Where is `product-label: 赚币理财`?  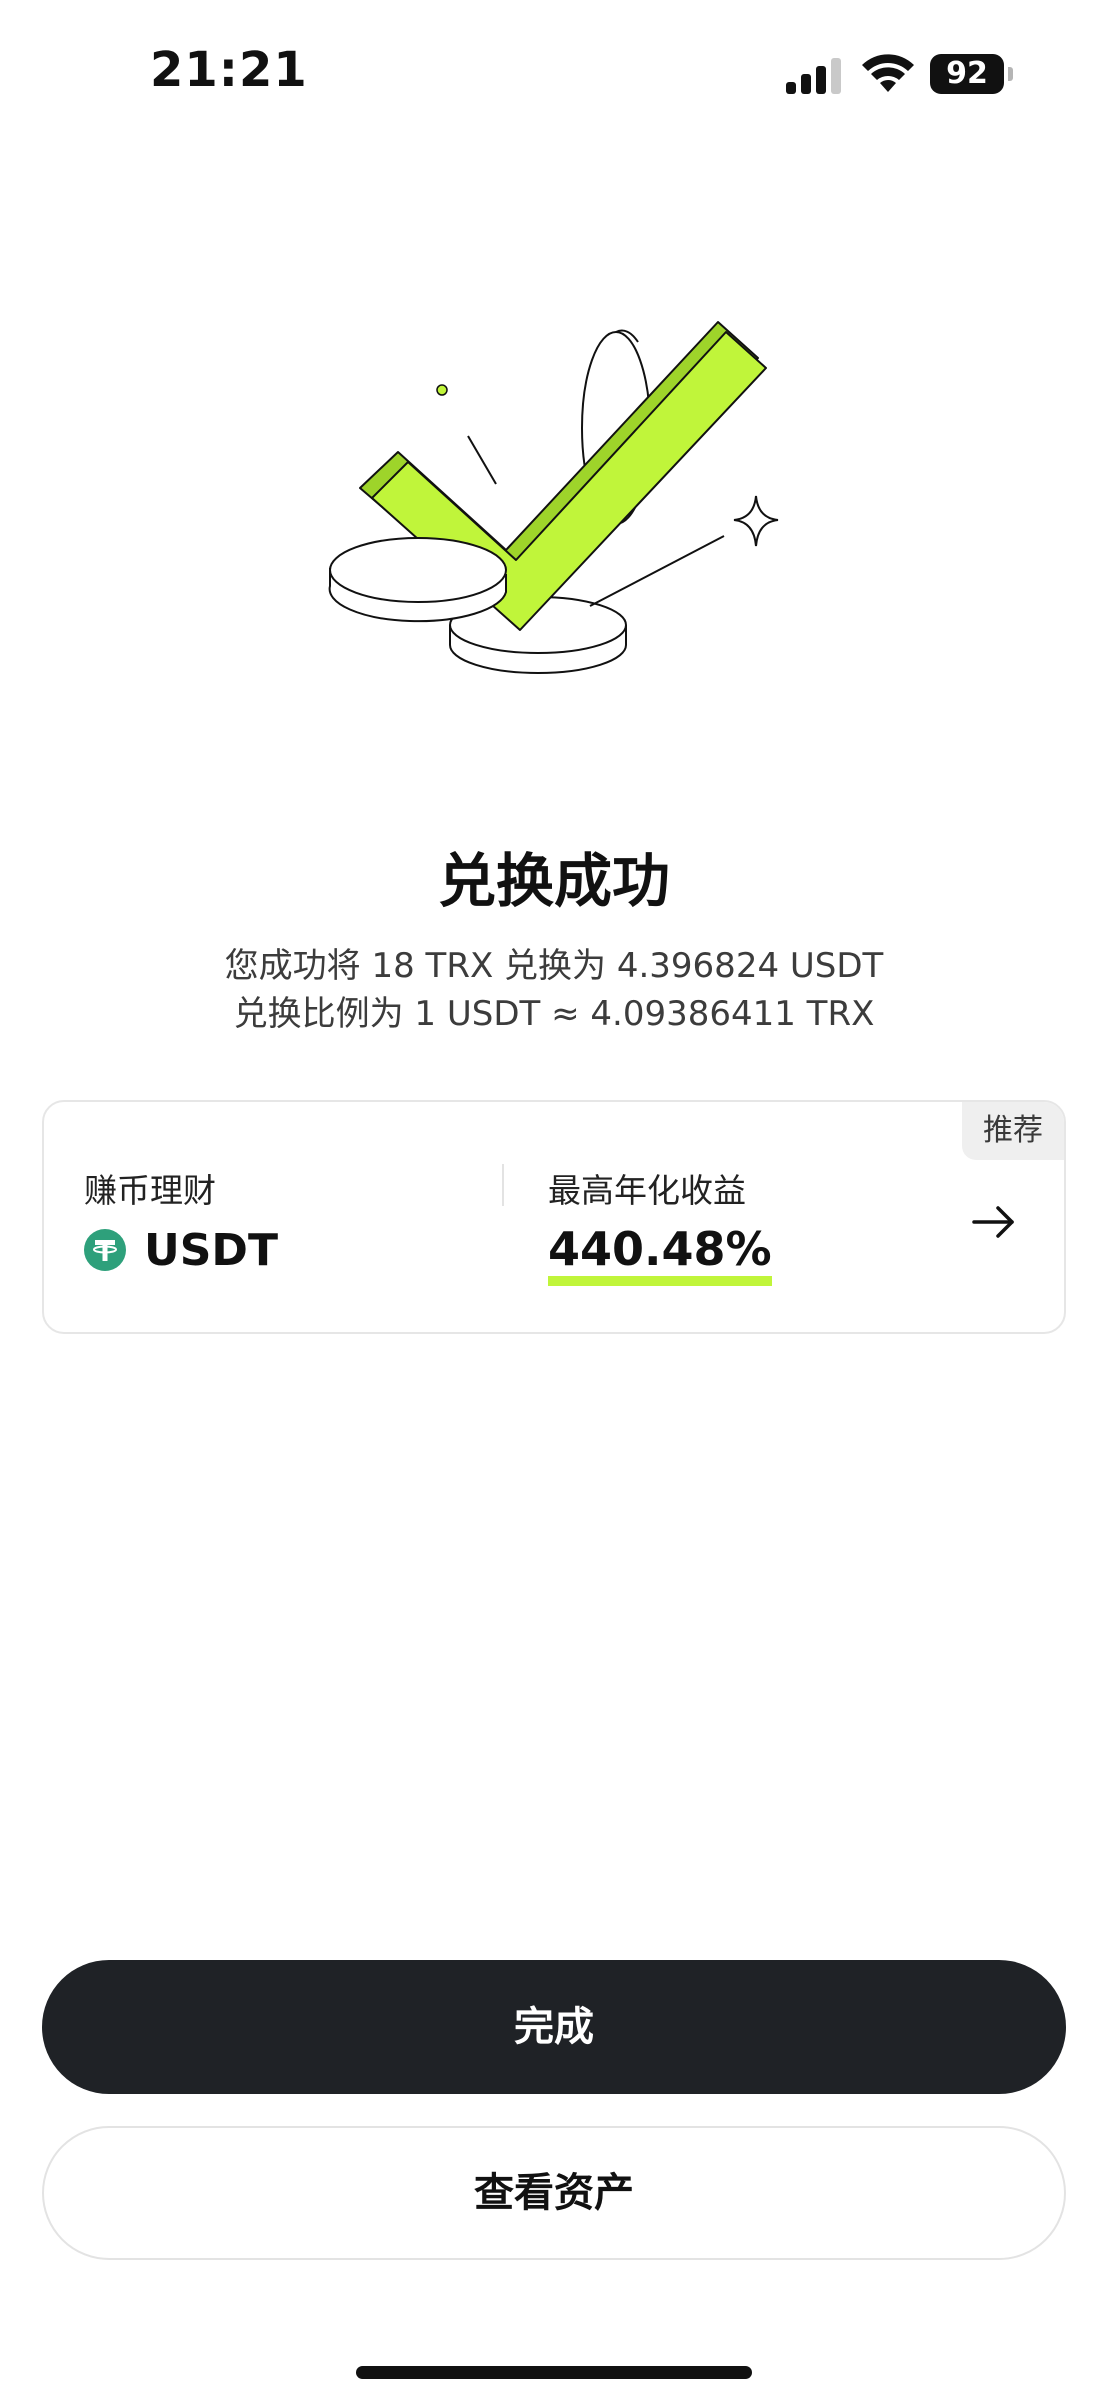 product-label: 赚币理财 is located at coordinates (150, 1190).